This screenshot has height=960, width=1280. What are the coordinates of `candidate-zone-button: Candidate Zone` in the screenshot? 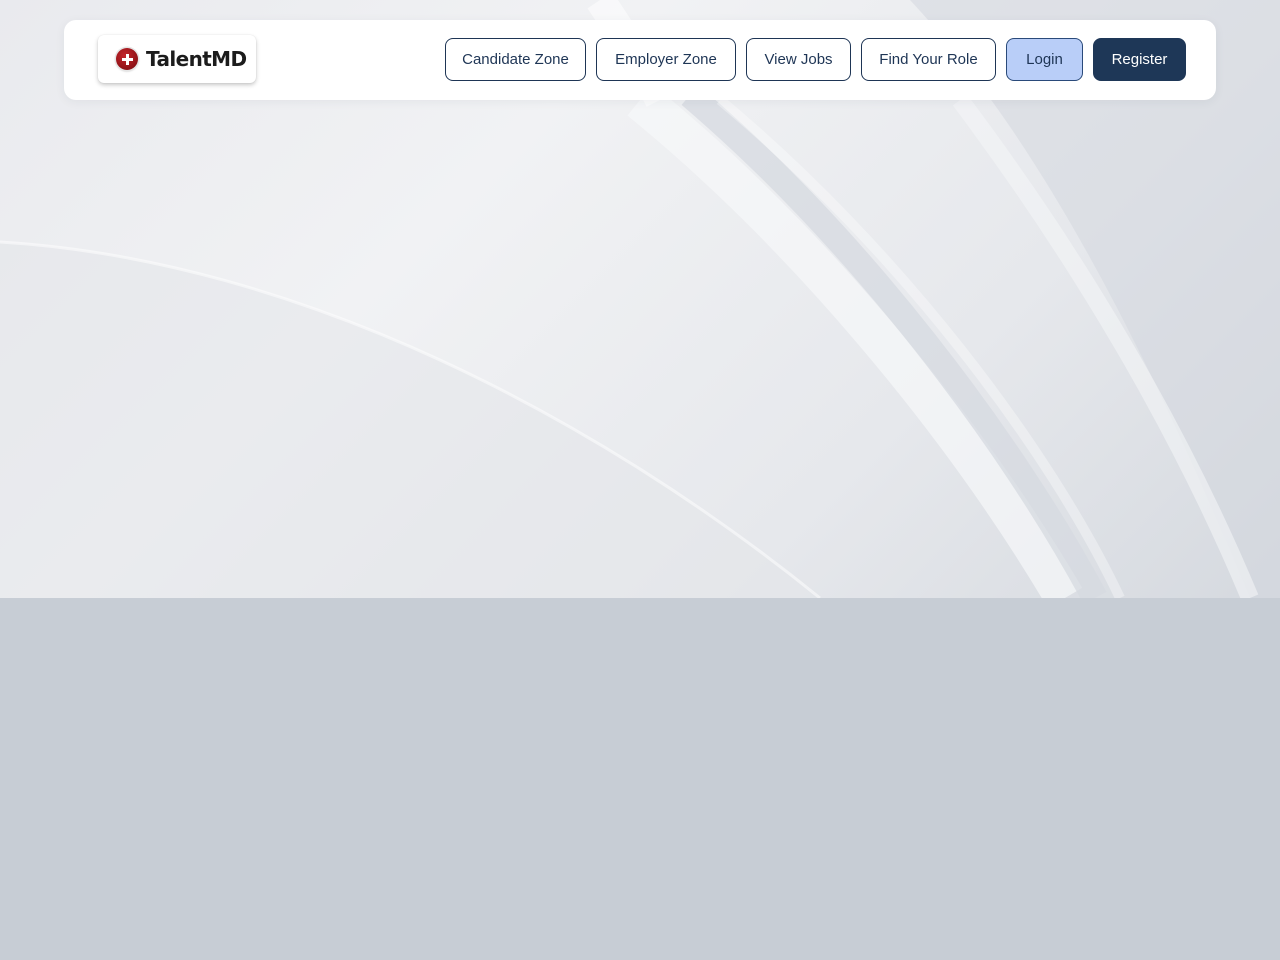 It's located at (515, 59).